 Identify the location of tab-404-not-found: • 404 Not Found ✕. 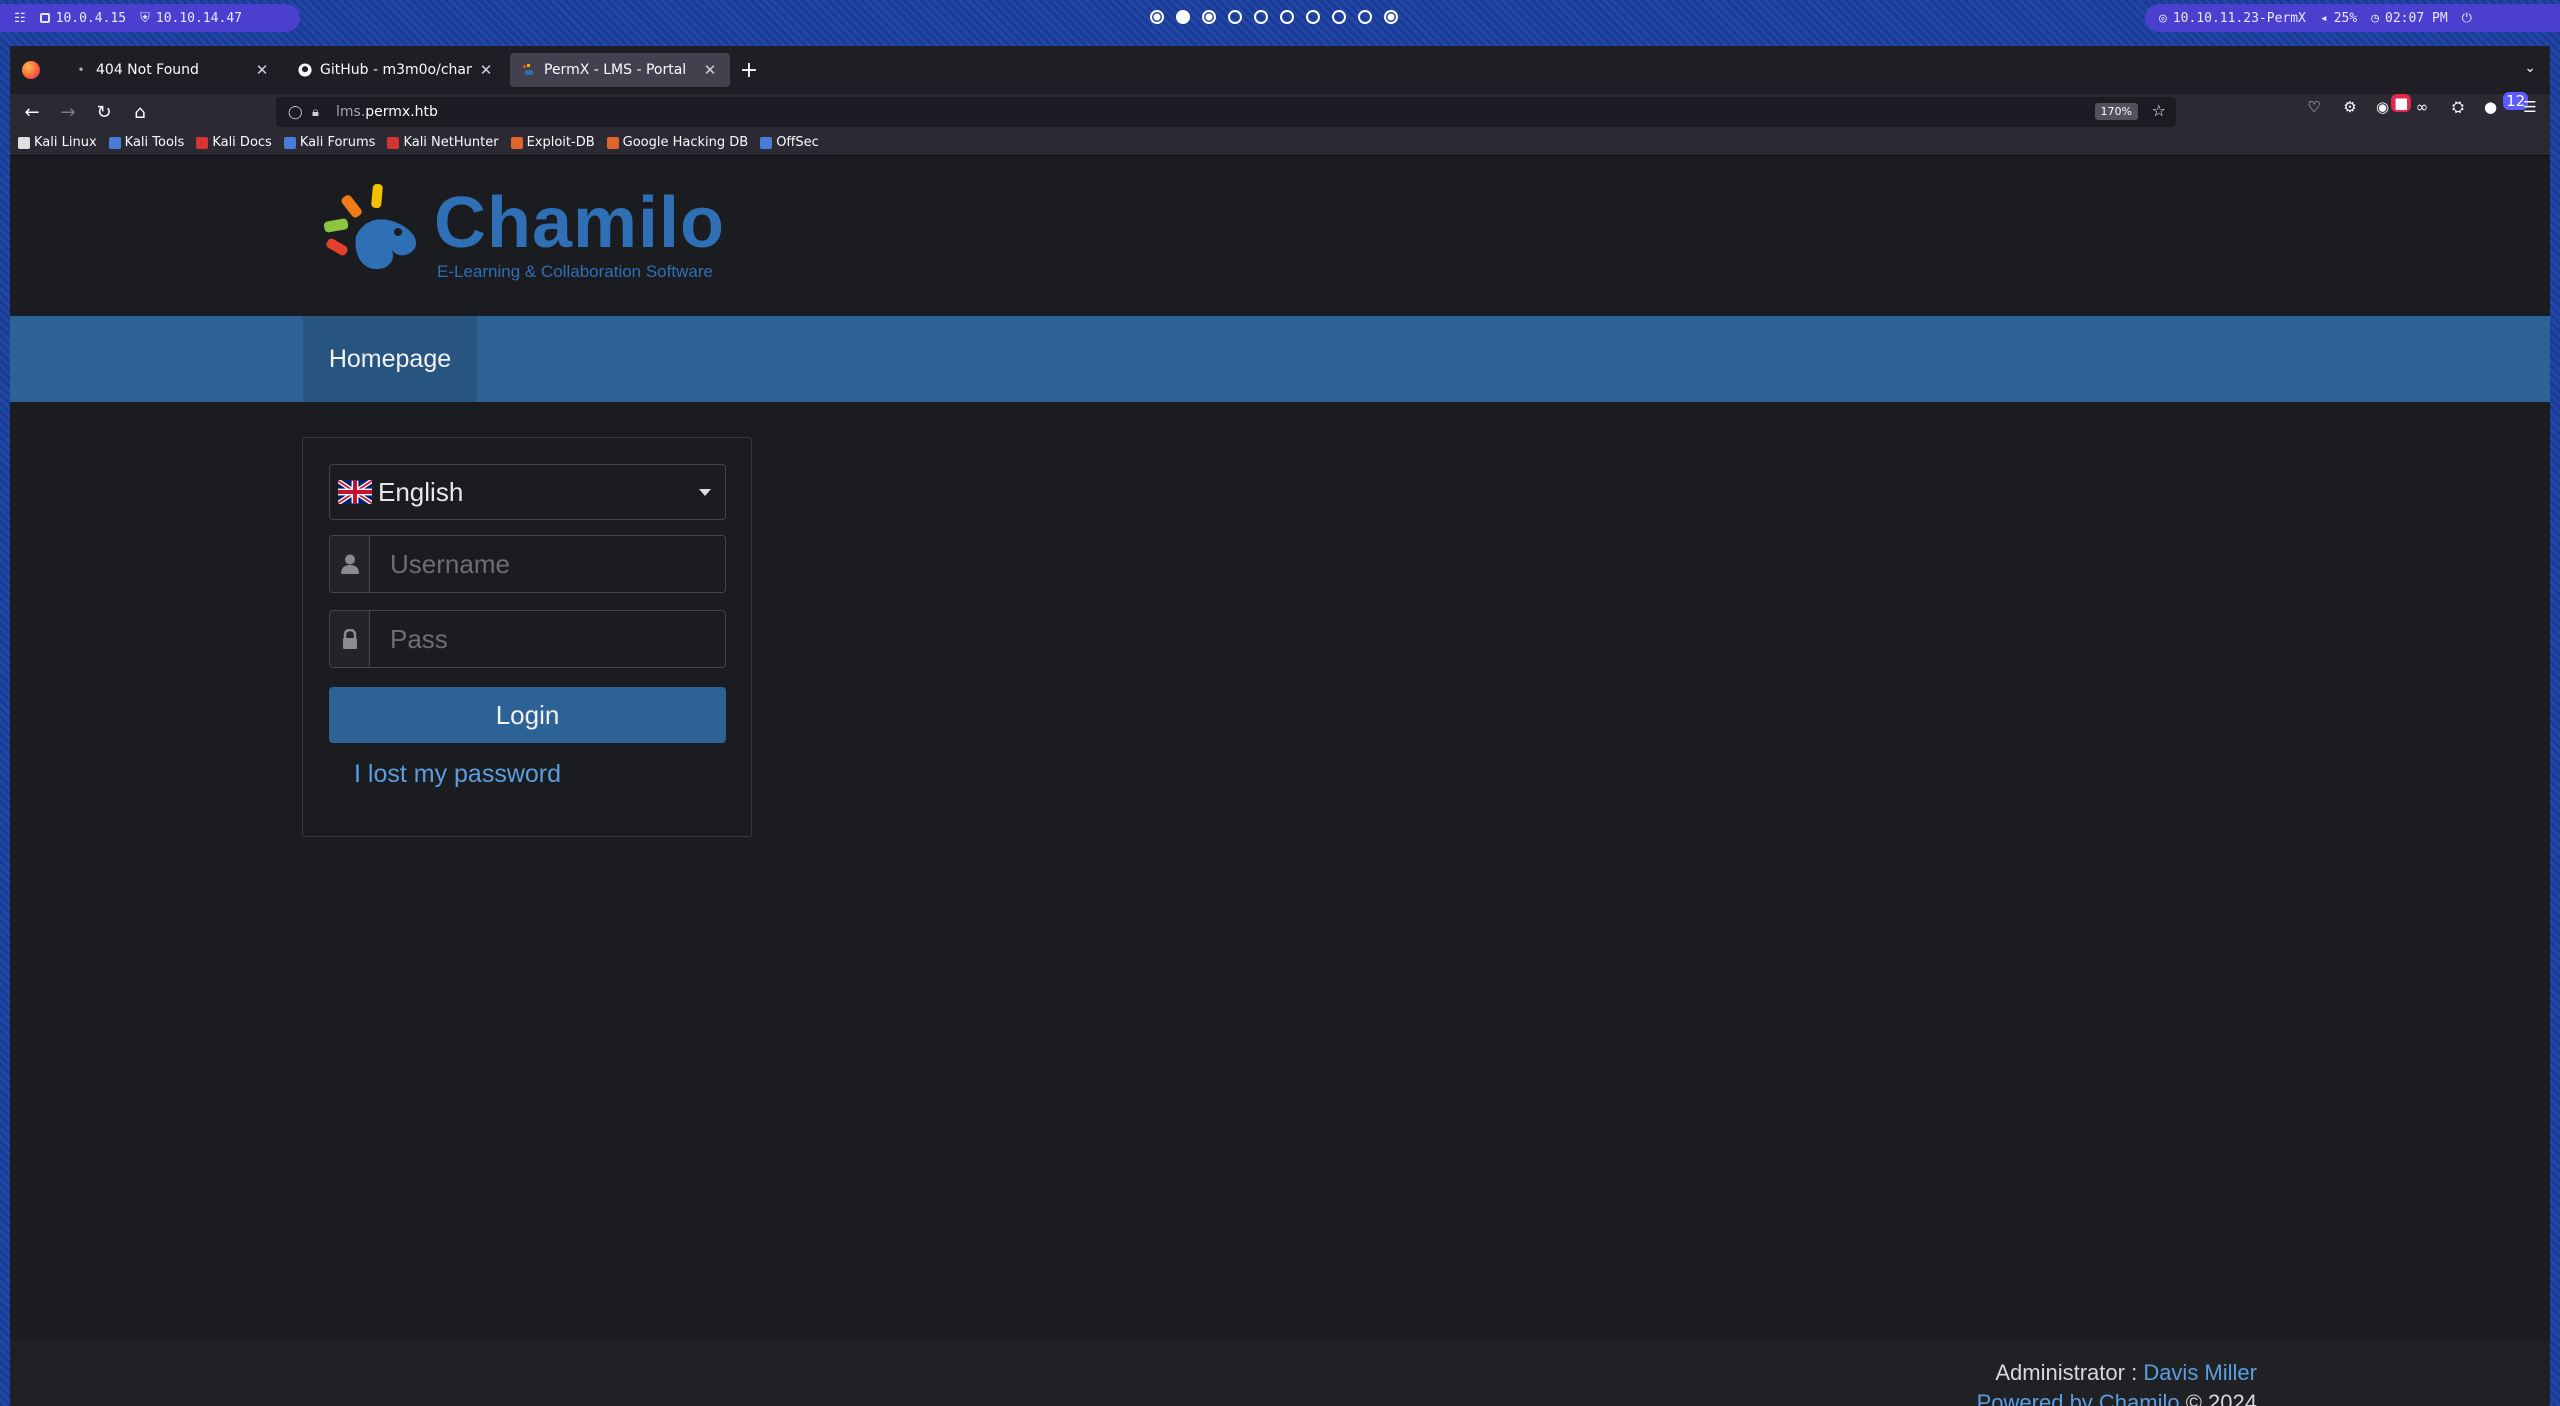
(172, 70).